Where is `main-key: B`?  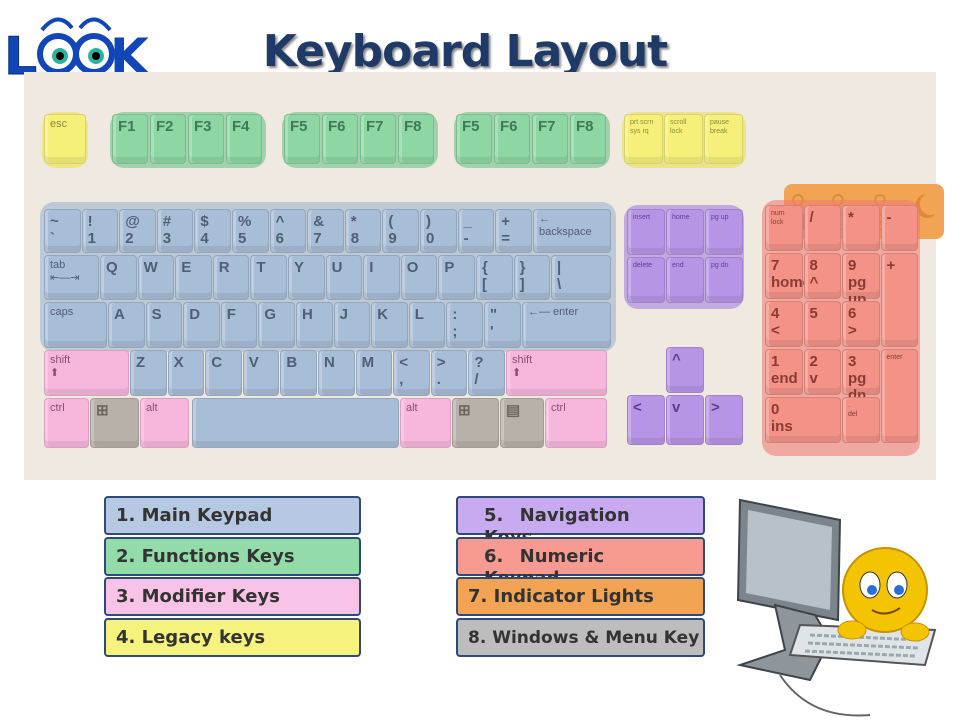
main-key: B is located at coordinates (298, 373).